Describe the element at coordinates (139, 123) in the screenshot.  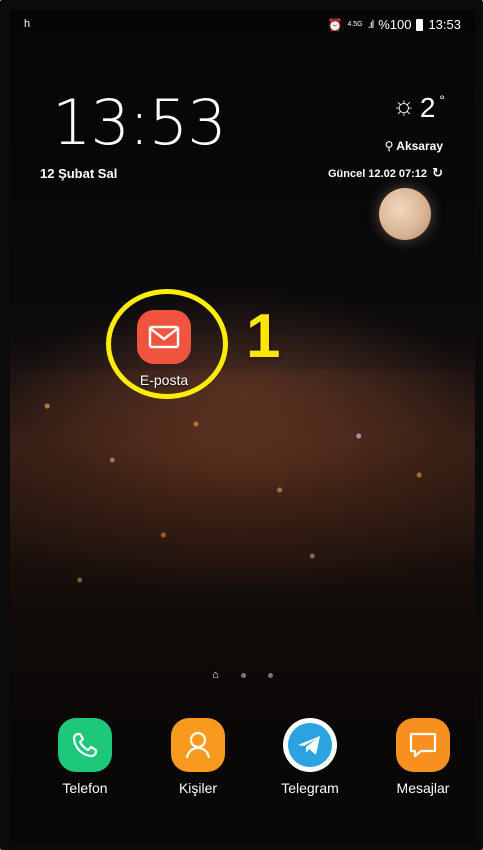
I see `clock-time: 13:53` at that location.